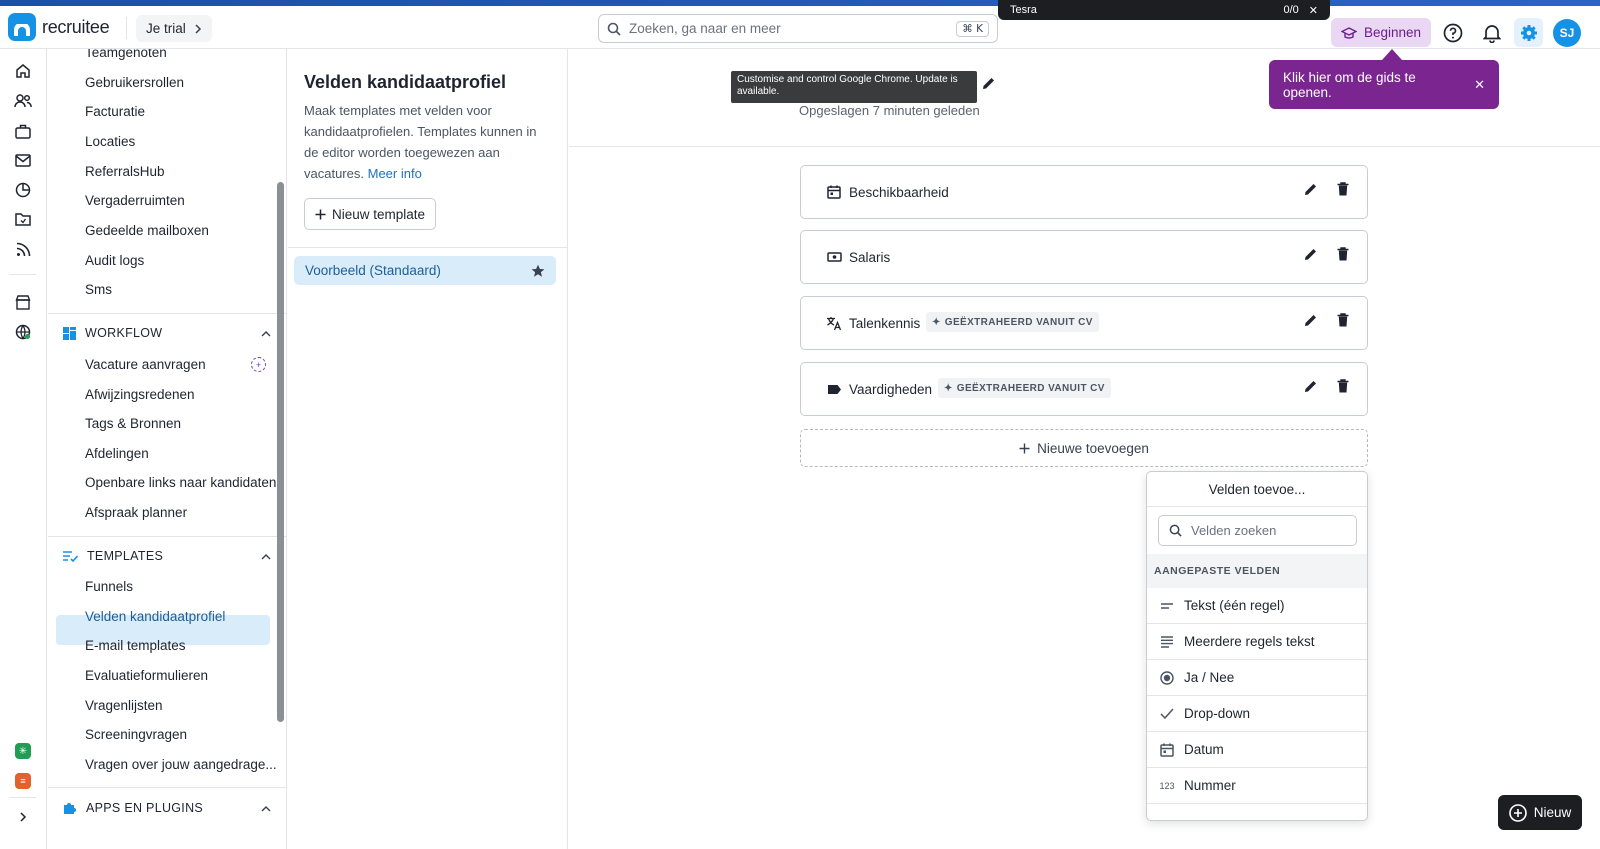 The height and width of the screenshot is (849, 1600). I want to click on app-orange-icon: ≡, so click(23, 781).